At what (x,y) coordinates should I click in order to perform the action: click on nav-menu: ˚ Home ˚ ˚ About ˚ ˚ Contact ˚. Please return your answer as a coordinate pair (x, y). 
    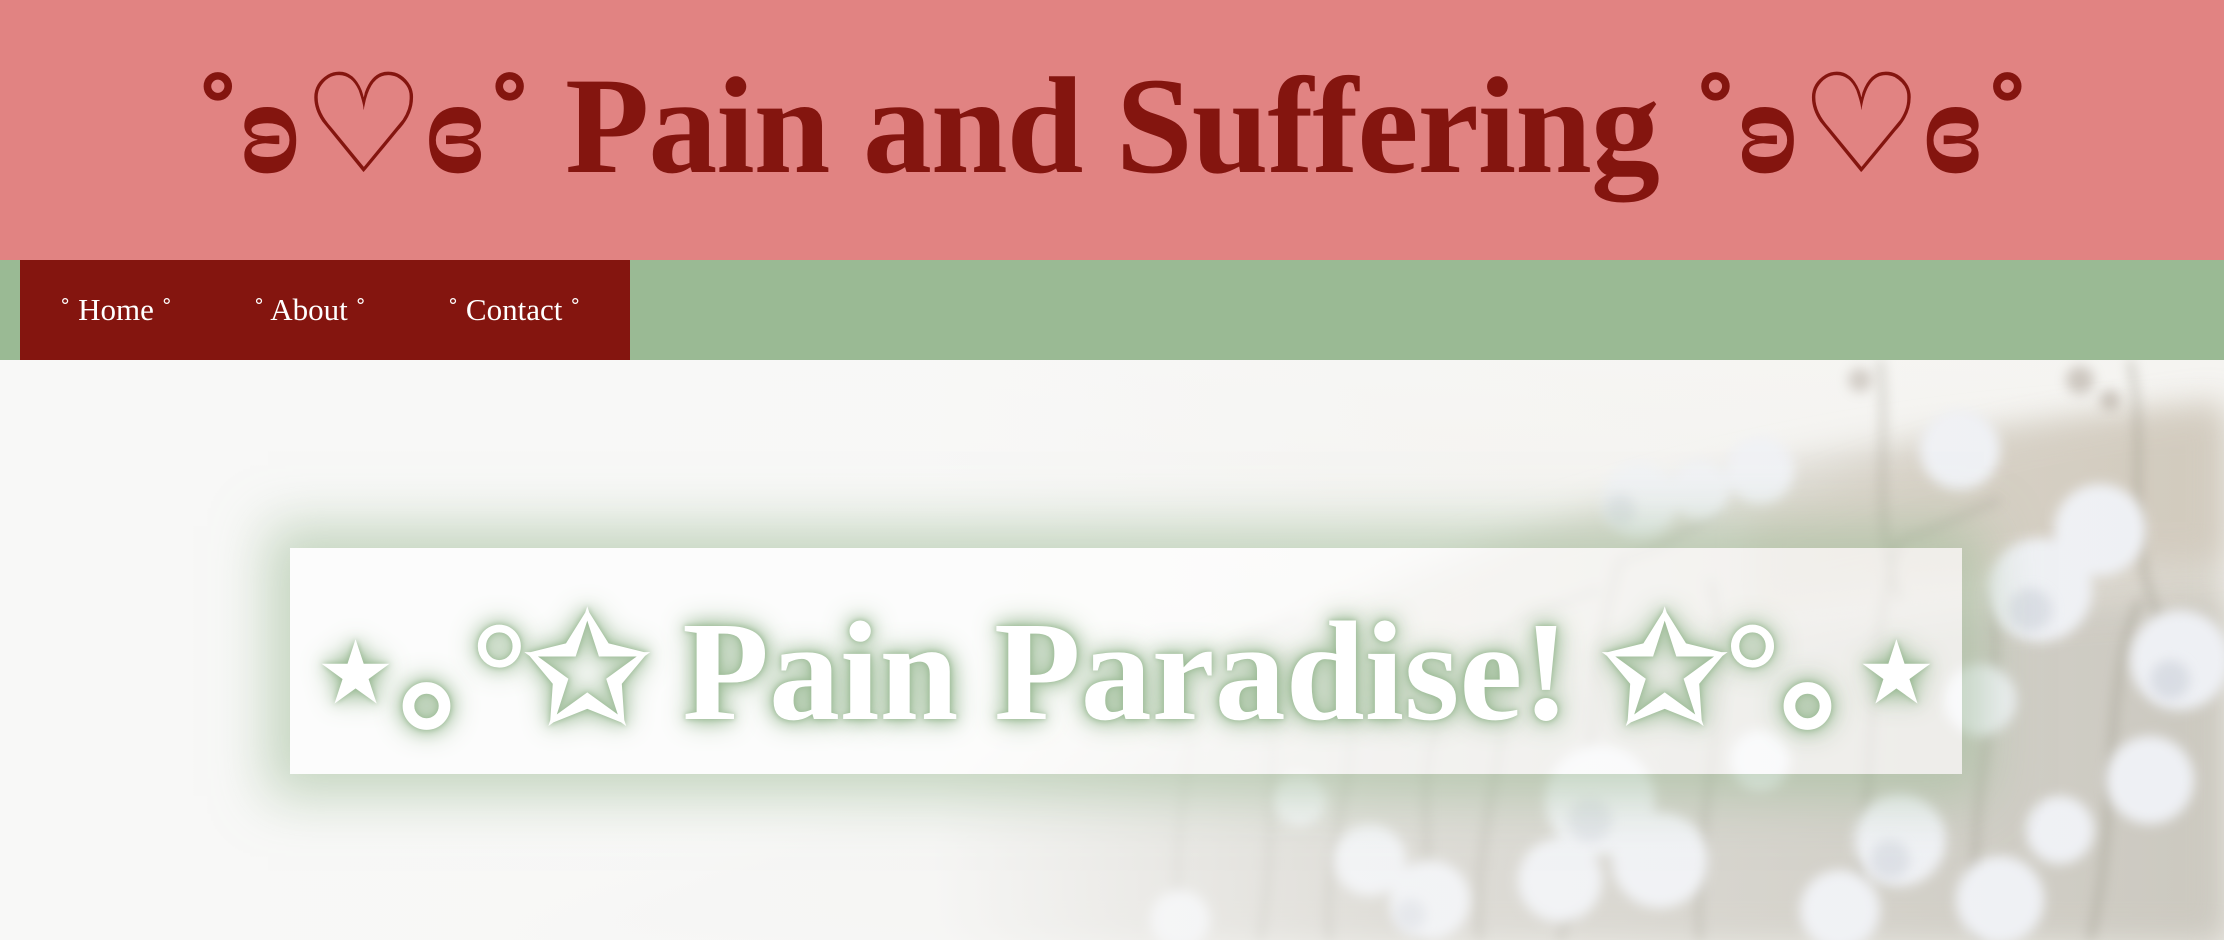
    Looking at the image, I should click on (325, 310).